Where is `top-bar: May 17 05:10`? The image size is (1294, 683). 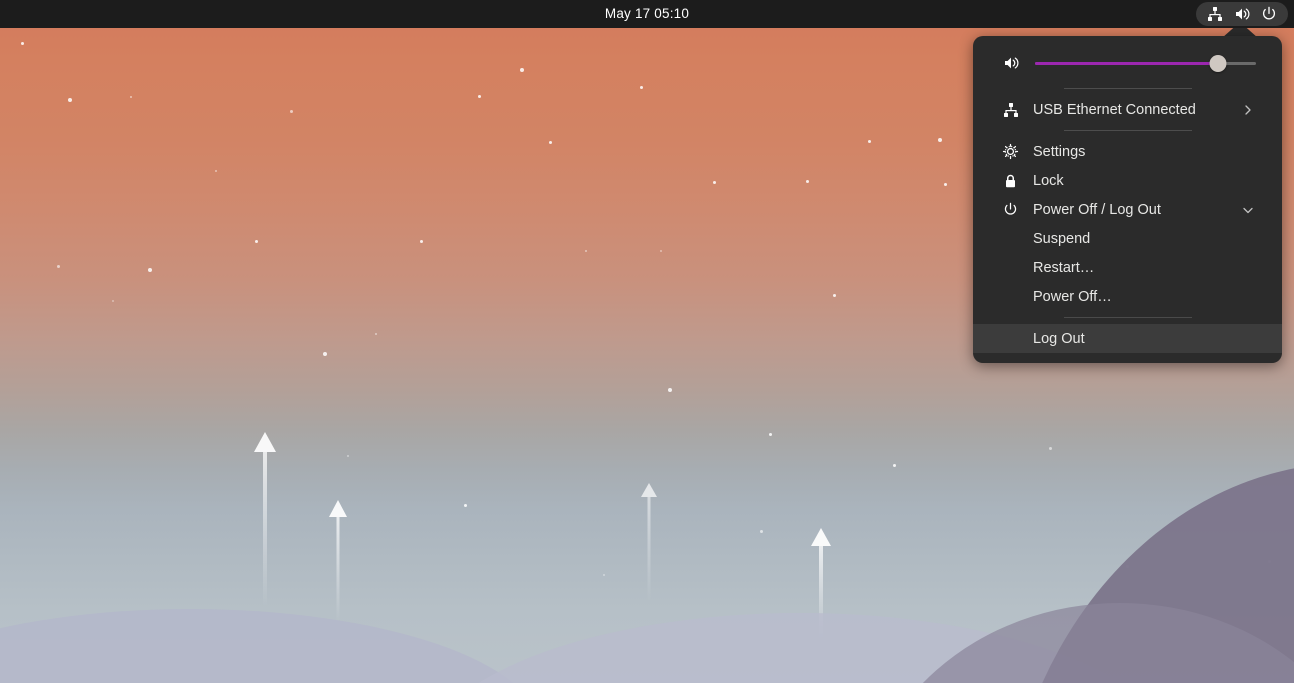 top-bar: May 17 05:10 is located at coordinates (647, 14).